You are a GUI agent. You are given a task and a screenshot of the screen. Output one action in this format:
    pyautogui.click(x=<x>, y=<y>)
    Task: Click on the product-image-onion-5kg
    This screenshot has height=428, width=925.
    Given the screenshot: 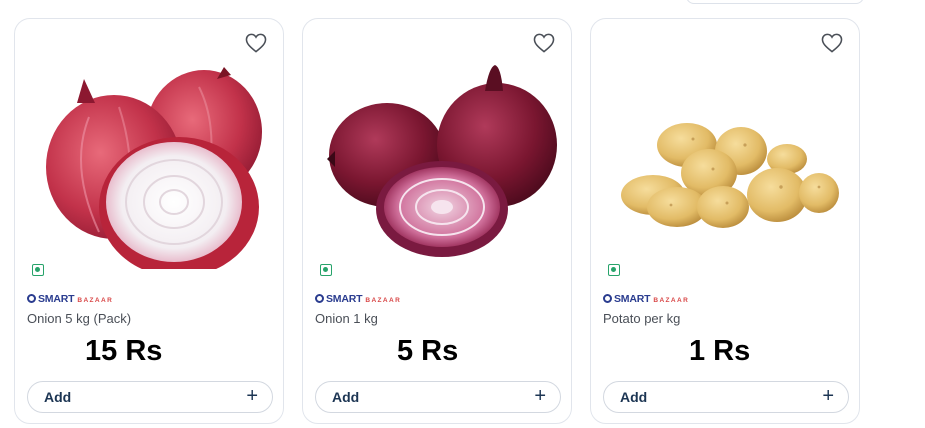 What is the action you would take?
    pyautogui.click(x=150, y=158)
    